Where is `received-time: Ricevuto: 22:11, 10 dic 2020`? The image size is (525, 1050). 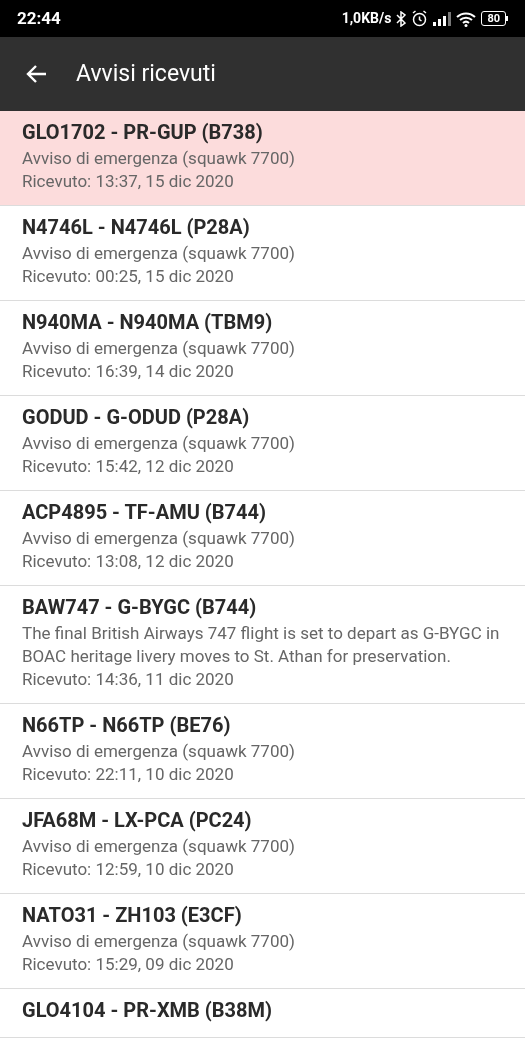 received-time: Ricevuto: 22:11, 10 dic 2020 is located at coordinates (128, 774).